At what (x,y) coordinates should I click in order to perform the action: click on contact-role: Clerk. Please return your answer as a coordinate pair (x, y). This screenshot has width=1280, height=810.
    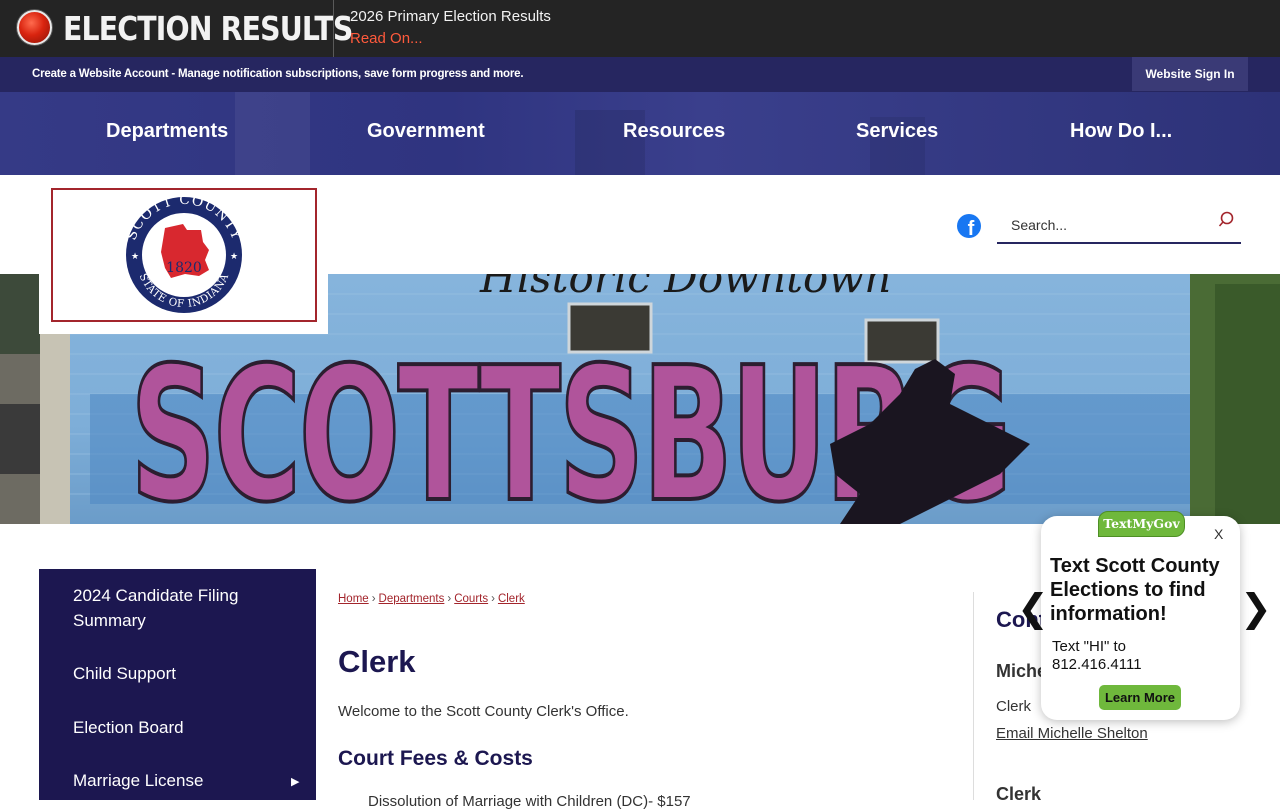
    Looking at the image, I should click on (1014, 706).